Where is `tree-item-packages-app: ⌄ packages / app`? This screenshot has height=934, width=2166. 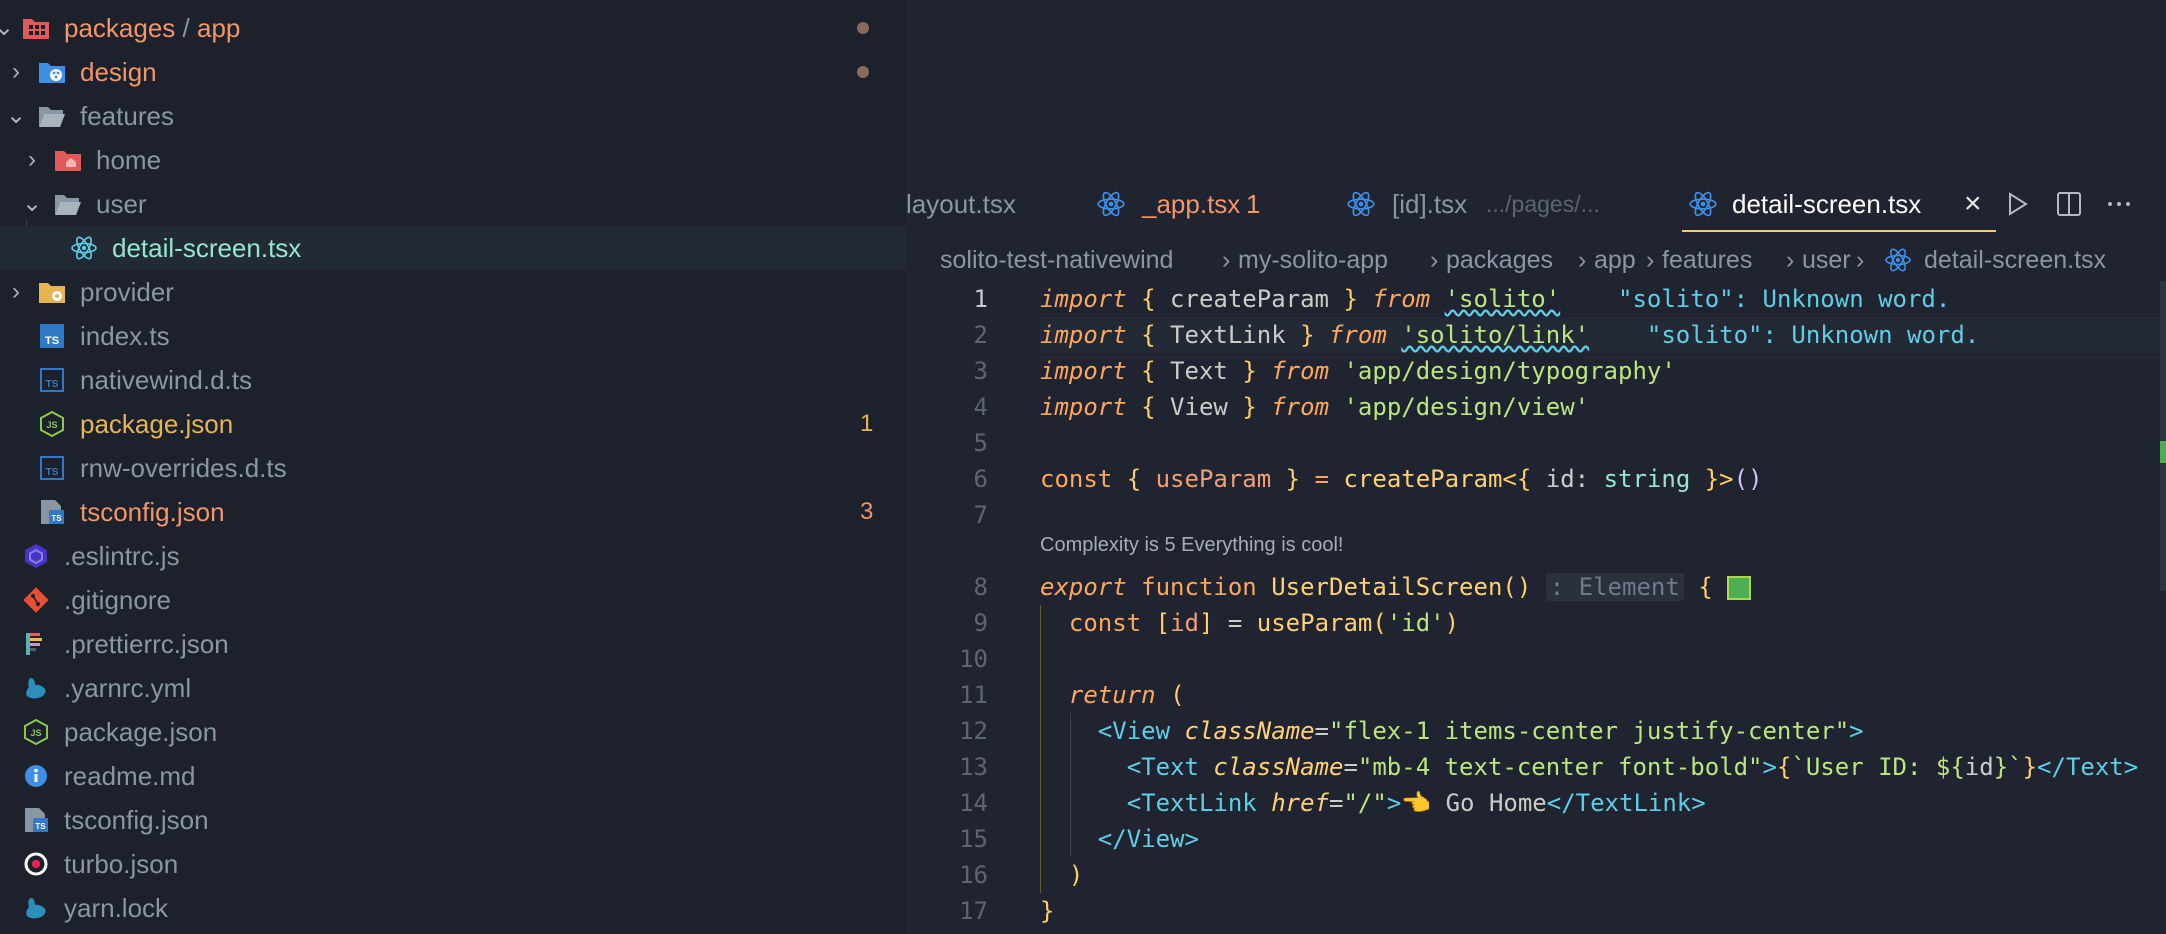 tree-item-packages-app: ⌄ packages / app is located at coordinates (453, 28).